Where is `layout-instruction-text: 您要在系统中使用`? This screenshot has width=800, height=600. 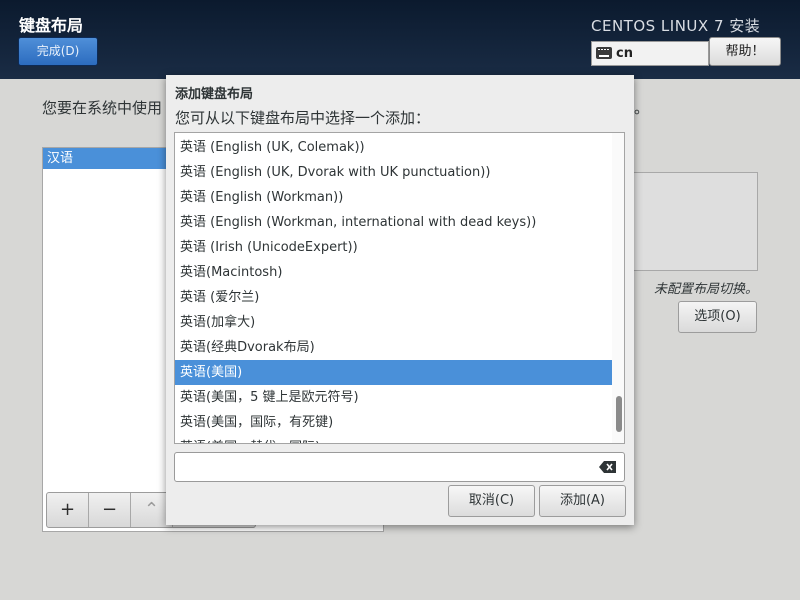 layout-instruction-text: 您要在系统中使用 is located at coordinates (102, 108).